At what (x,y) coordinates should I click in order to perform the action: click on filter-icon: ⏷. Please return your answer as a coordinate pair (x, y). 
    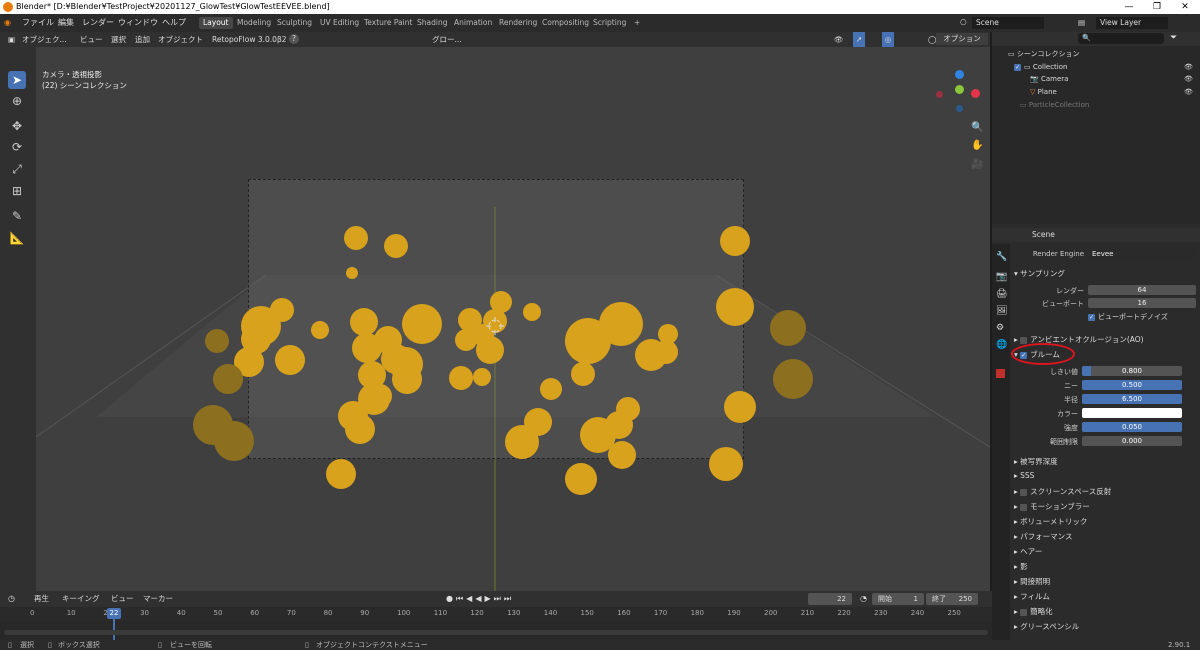
    Looking at the image, I should click on (1173, 38).